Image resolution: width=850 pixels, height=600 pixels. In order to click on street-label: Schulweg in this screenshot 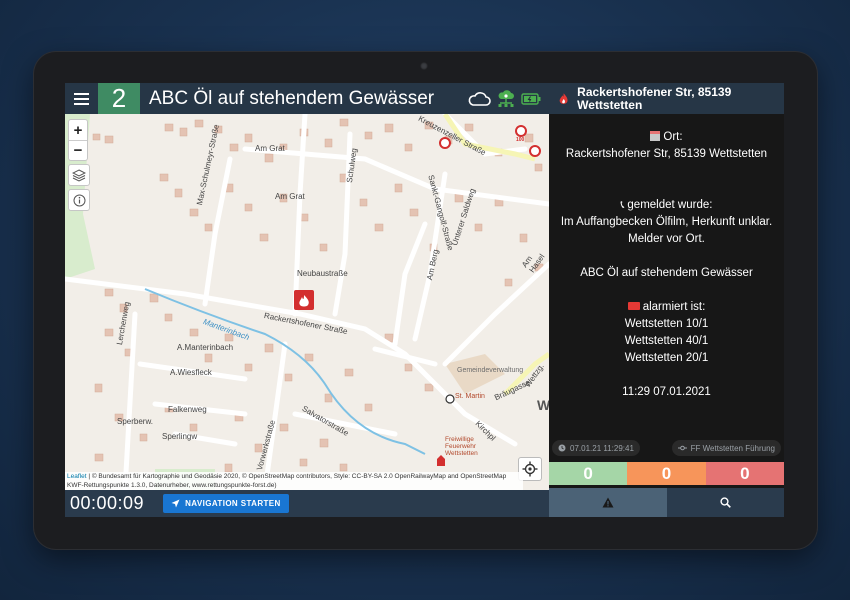, I will do `click(352, 165)`.